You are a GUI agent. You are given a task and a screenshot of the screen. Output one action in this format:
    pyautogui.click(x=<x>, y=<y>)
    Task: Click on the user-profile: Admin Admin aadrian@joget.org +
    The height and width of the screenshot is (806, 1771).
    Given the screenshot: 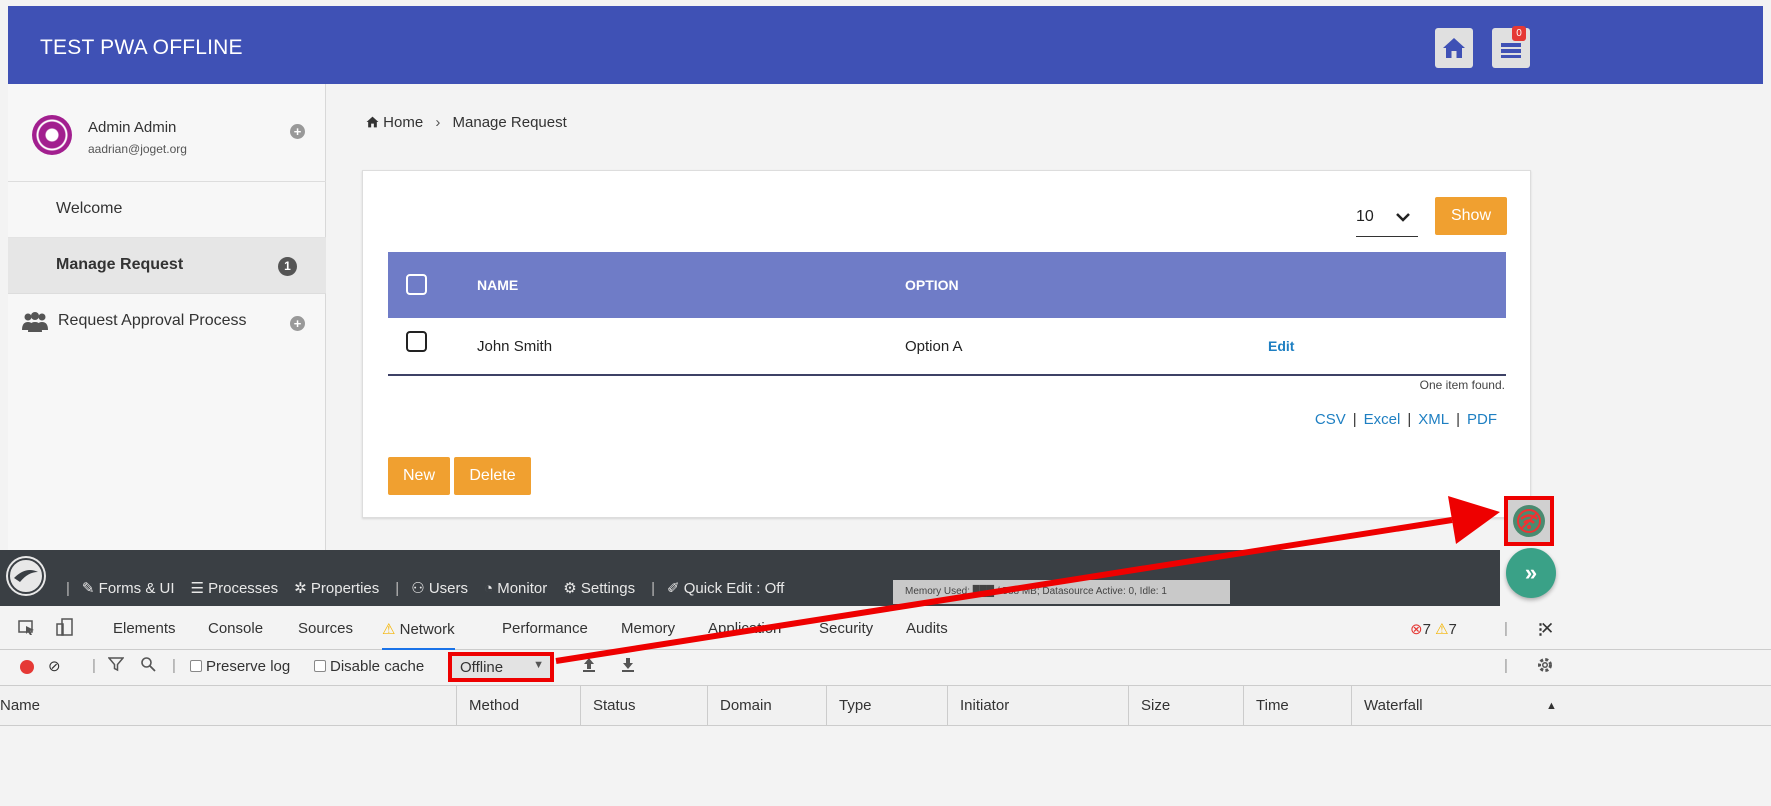 What is the action you would take?
    pyautogui.click(x=167, y=133)
    